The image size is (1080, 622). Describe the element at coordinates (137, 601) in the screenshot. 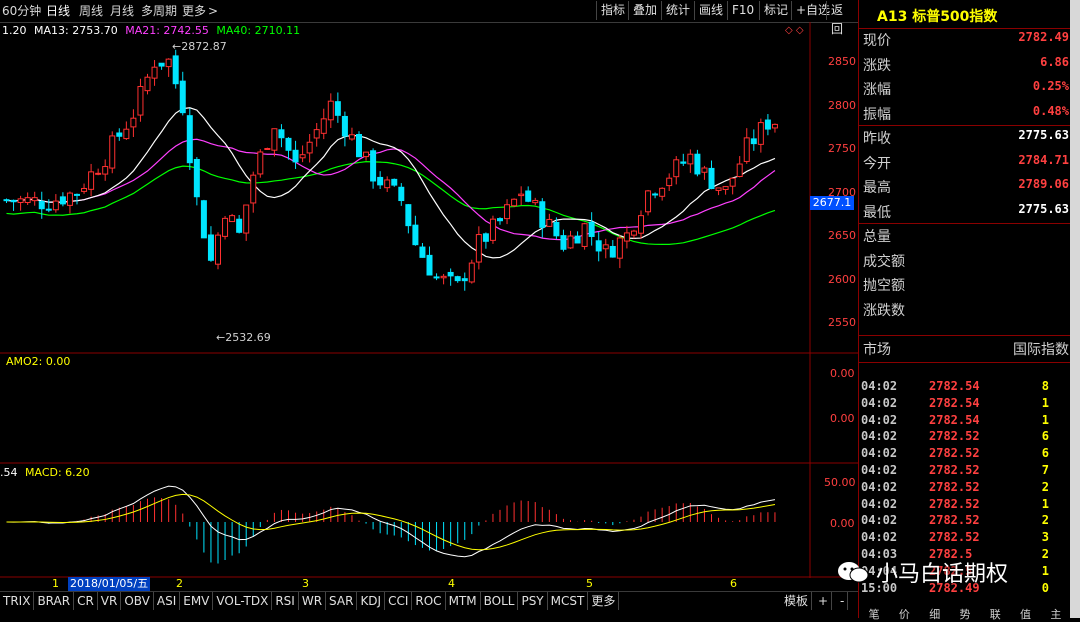

I see `indicator-tab: OBV` at that location.